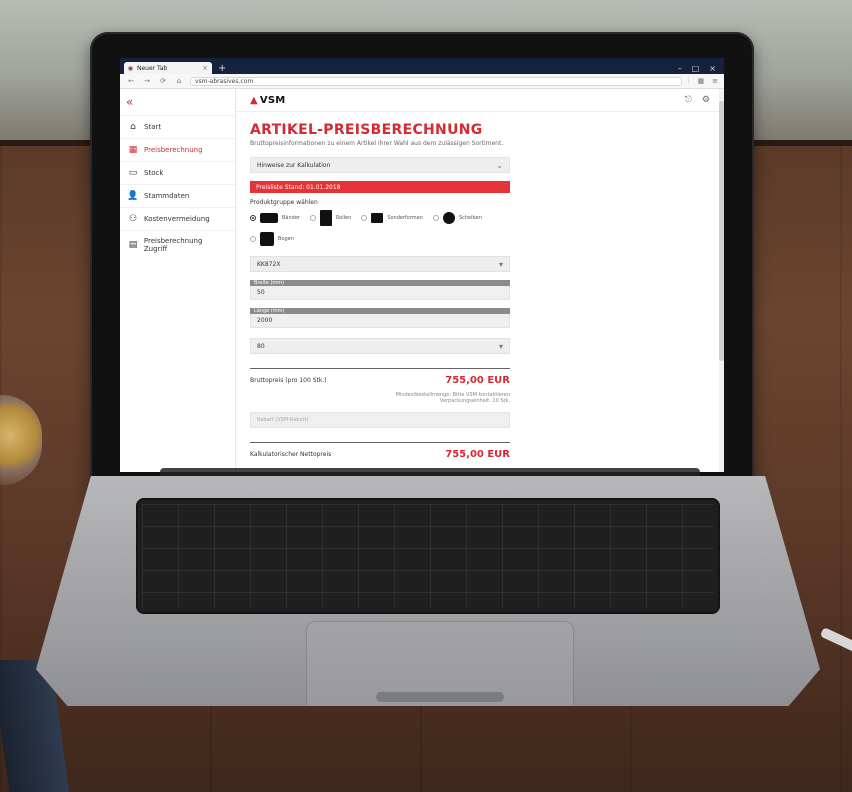 The width and height of the screenshot is (852, 792). Describe the element at coordinates (254, 100) in the screenshot. I see `logo-triangle-icon: ▲` at that location.